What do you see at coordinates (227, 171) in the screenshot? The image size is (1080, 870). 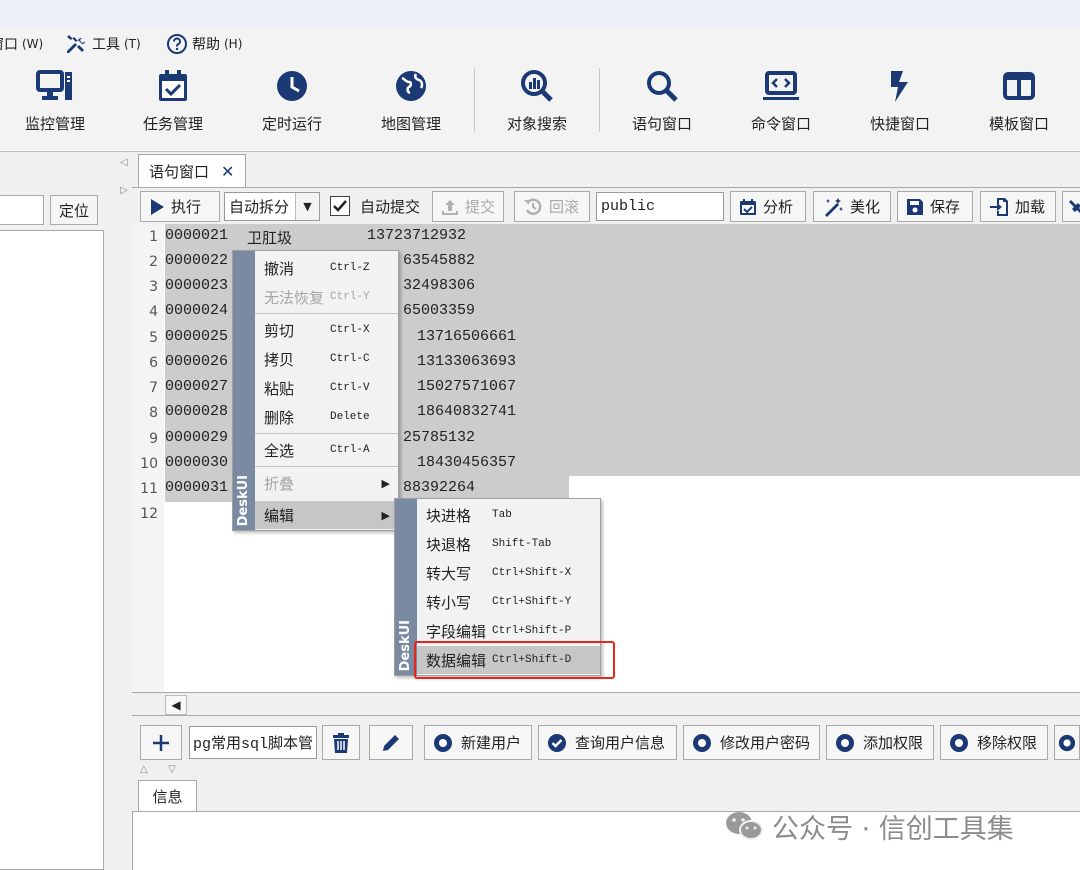 I see `close-icon: ✕` at bounding box center [227, 171].